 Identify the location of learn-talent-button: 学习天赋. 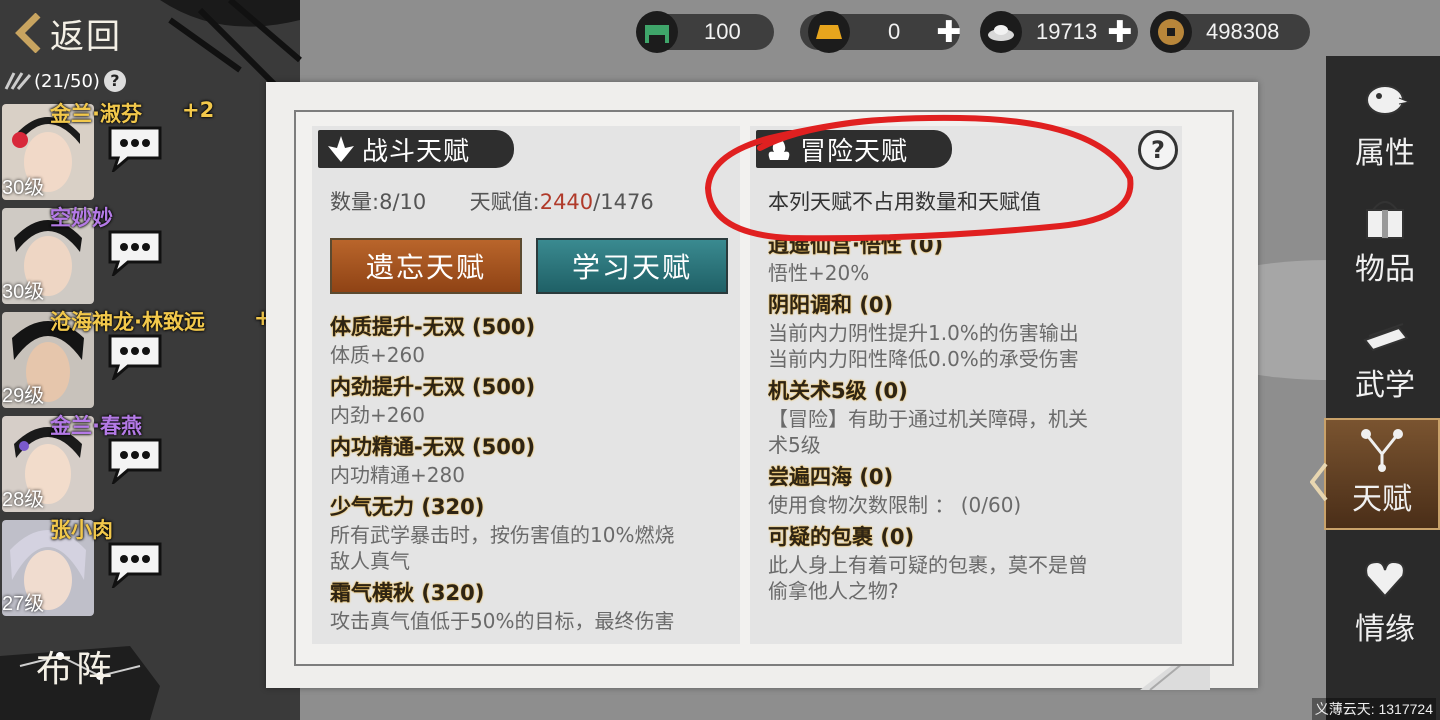
(632, 266).